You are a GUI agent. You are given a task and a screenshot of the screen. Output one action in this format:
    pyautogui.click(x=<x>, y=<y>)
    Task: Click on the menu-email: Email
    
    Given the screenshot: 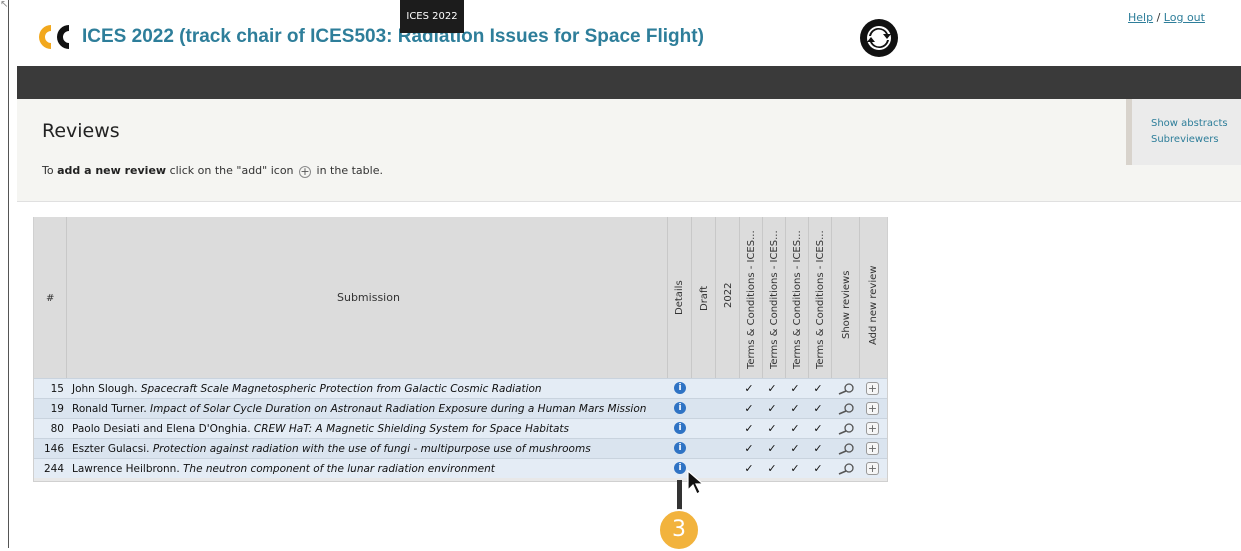 What is the action you would take?
    pyautogui.click(x=290, y=16)
    